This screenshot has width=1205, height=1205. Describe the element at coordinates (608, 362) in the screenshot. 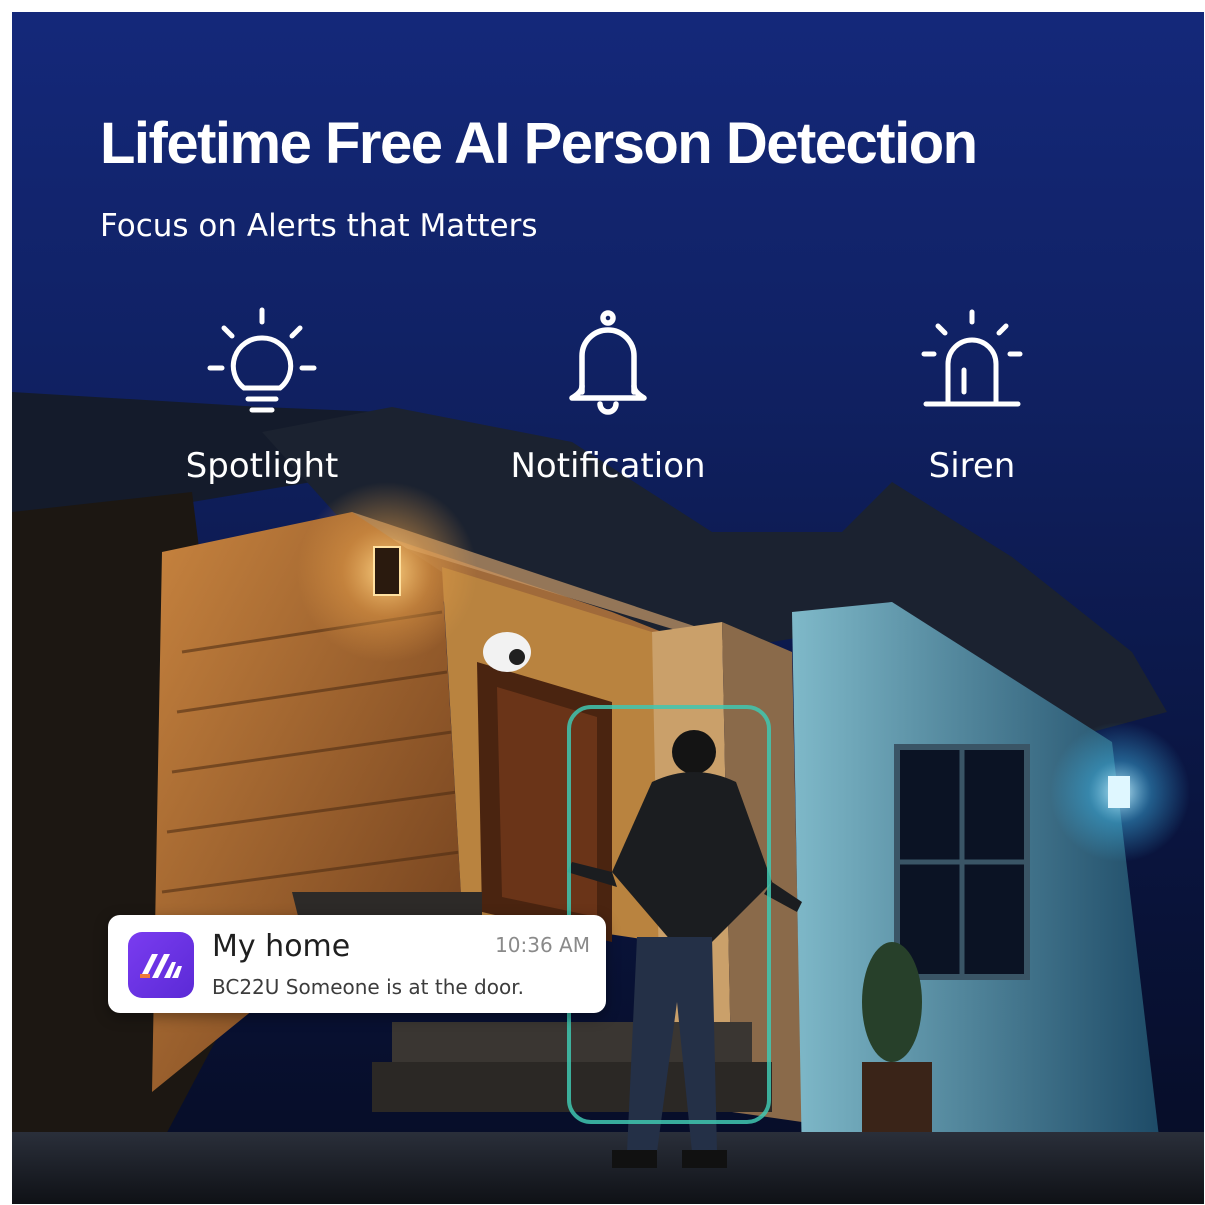

I see `bell-icon` at that location.